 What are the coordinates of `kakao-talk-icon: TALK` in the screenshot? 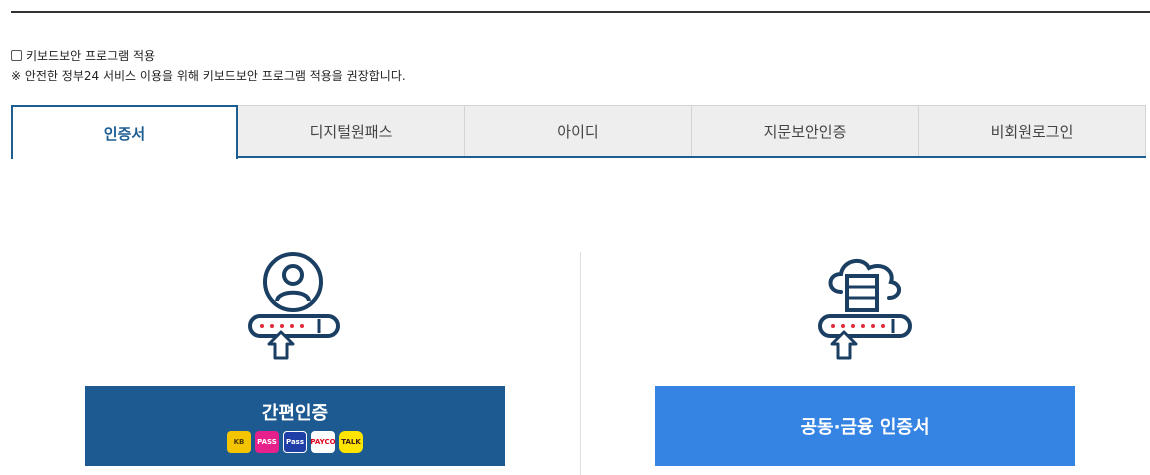 It's located at (351, 442).